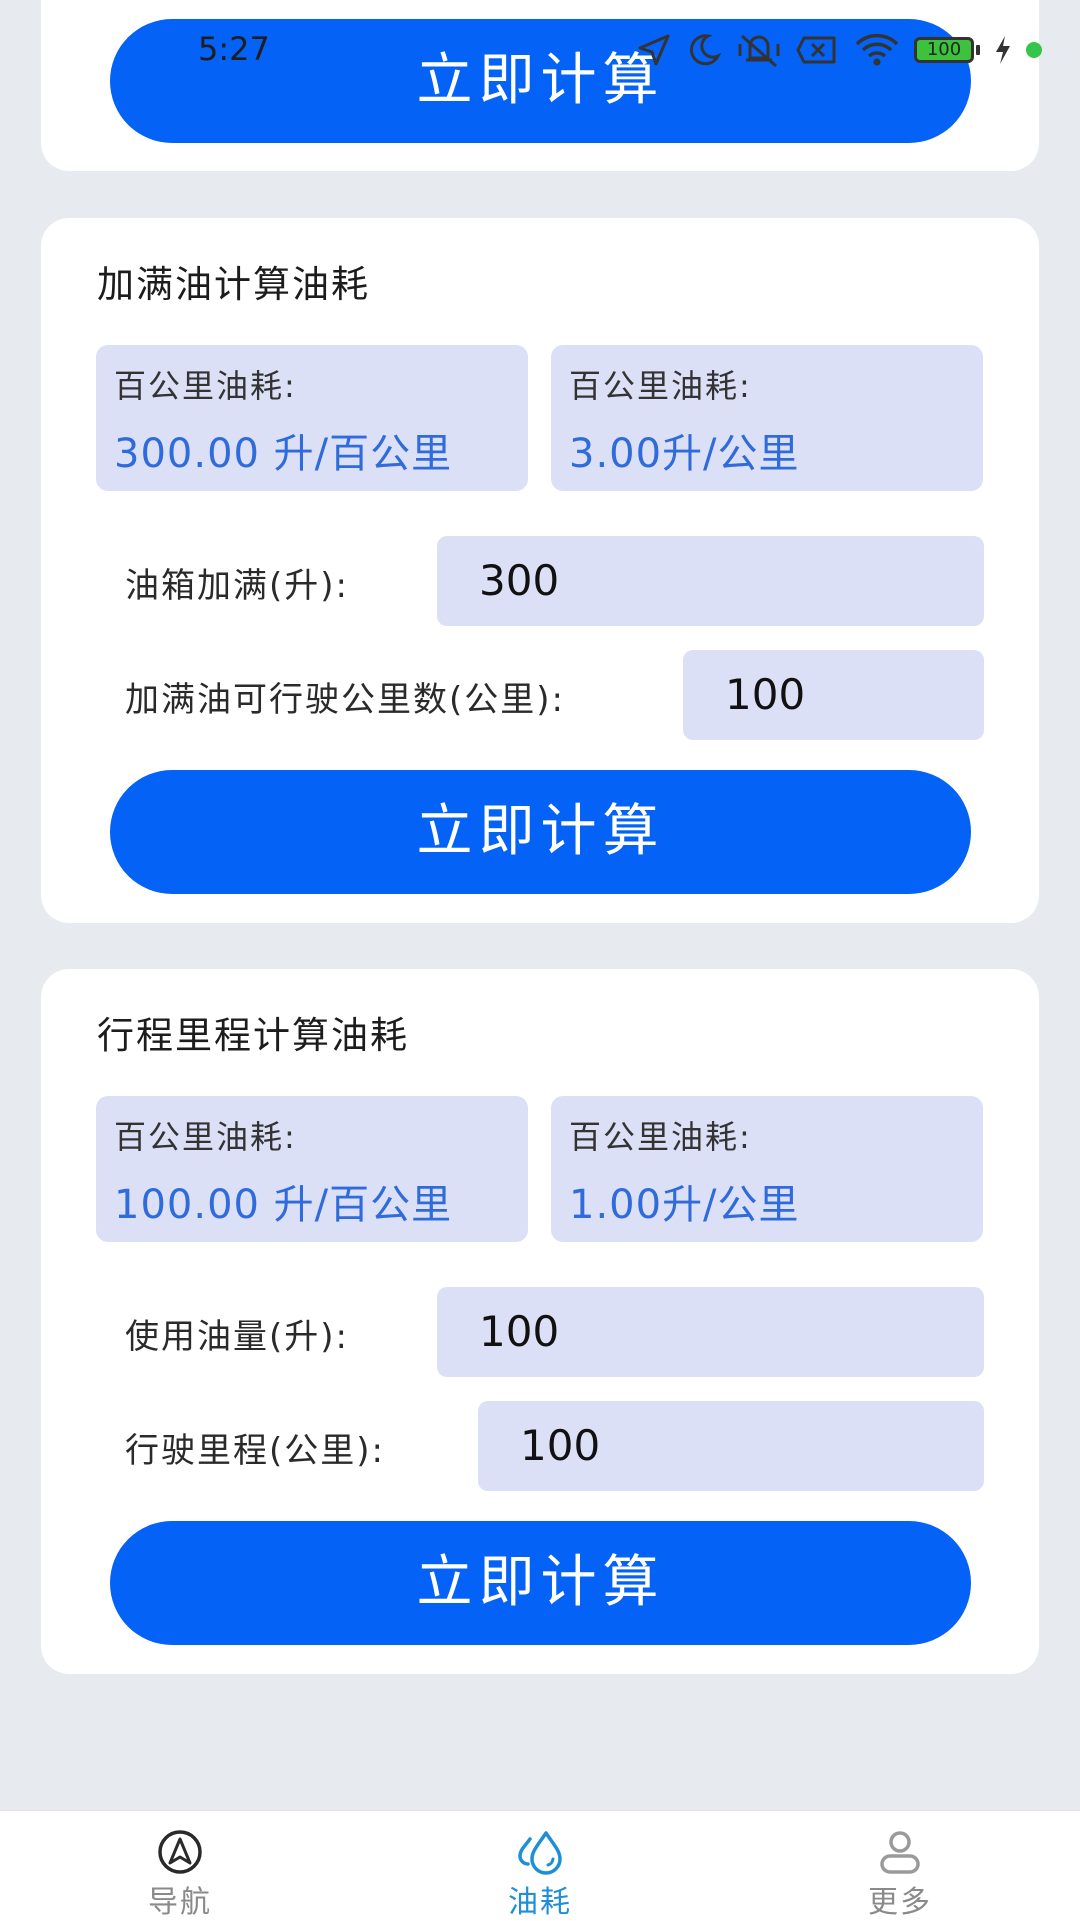 This screenshot has width=1080, height=1921. What do you see at coordinates (540, 832) in the screenshot?
I see `calculate-button-full-tank: 立即计算` at bounding box center [540, 832].